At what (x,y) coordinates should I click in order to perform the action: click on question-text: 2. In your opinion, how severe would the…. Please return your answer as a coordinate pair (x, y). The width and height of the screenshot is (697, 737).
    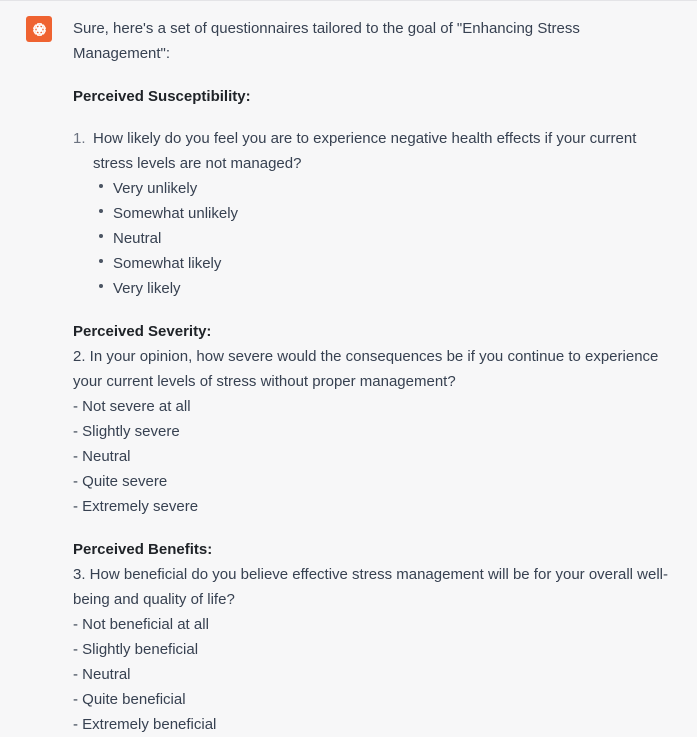
    Looking at the image, I should click on (366, 369).